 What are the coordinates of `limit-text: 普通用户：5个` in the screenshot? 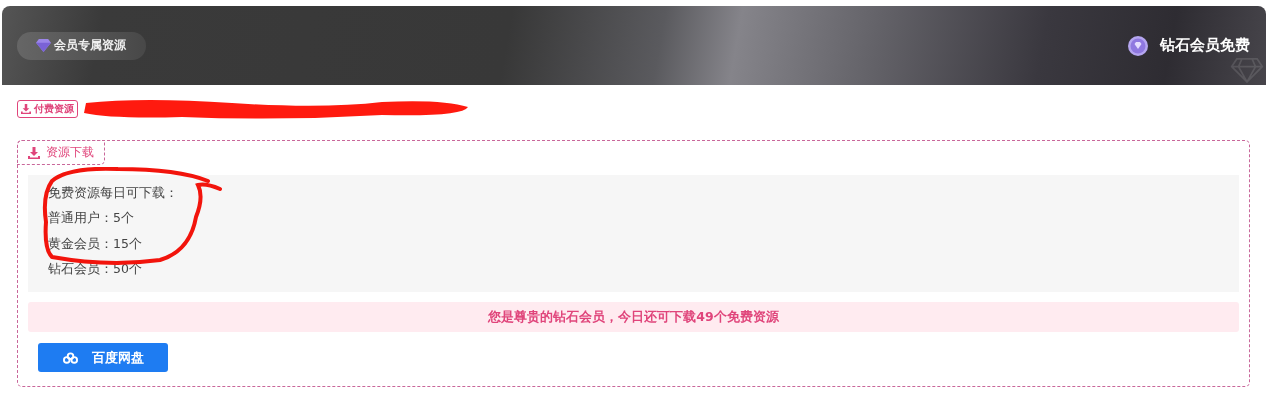 It's located at (91, 218).